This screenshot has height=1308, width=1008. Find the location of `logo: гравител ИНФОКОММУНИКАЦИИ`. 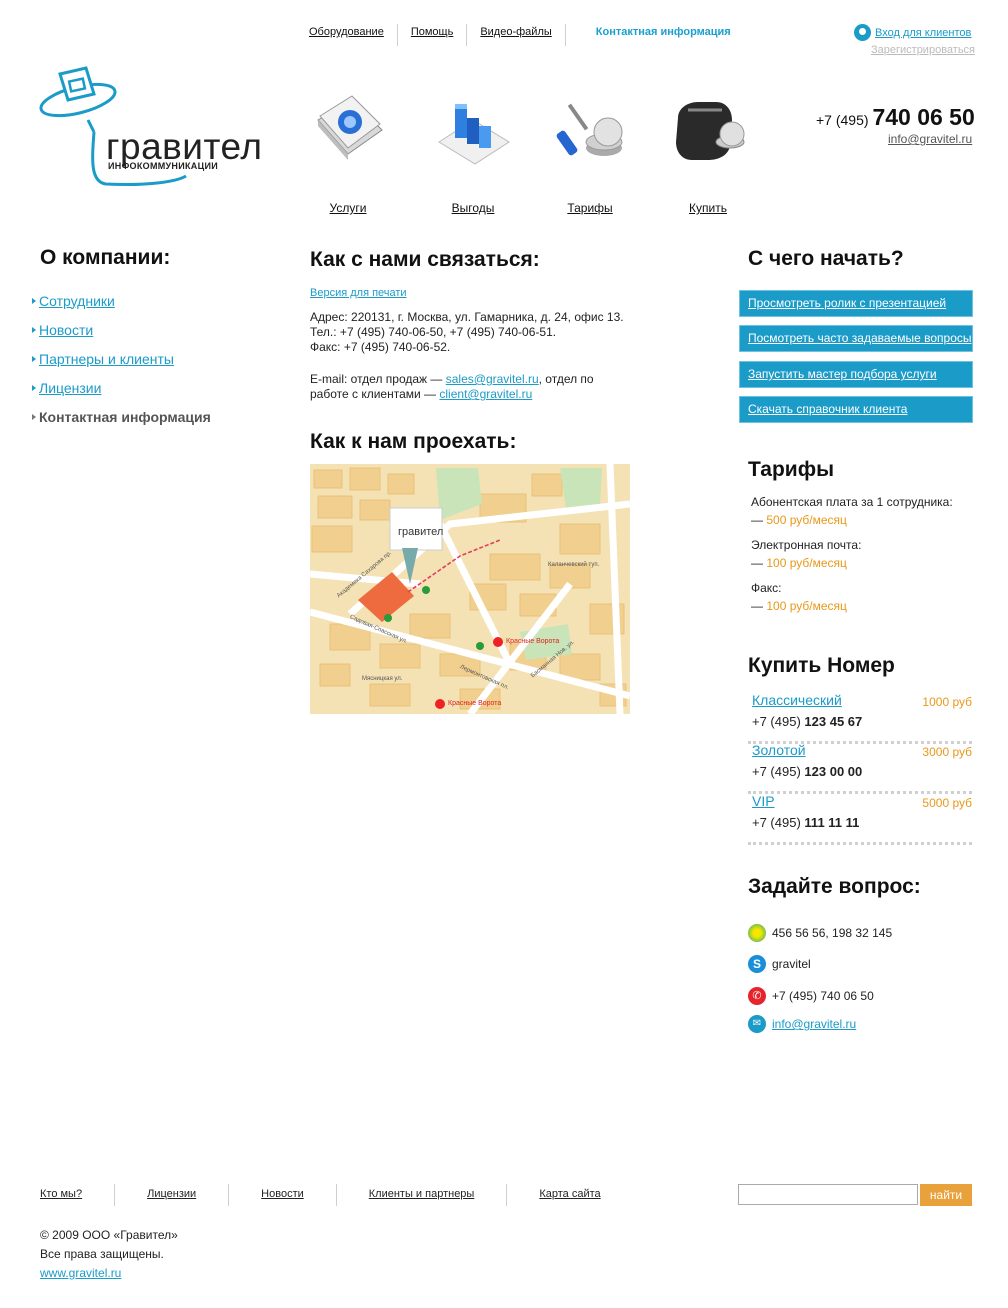

logo: гравител ИНФОКОММУНИКАЦИИ is located at coordinates (156, 129).